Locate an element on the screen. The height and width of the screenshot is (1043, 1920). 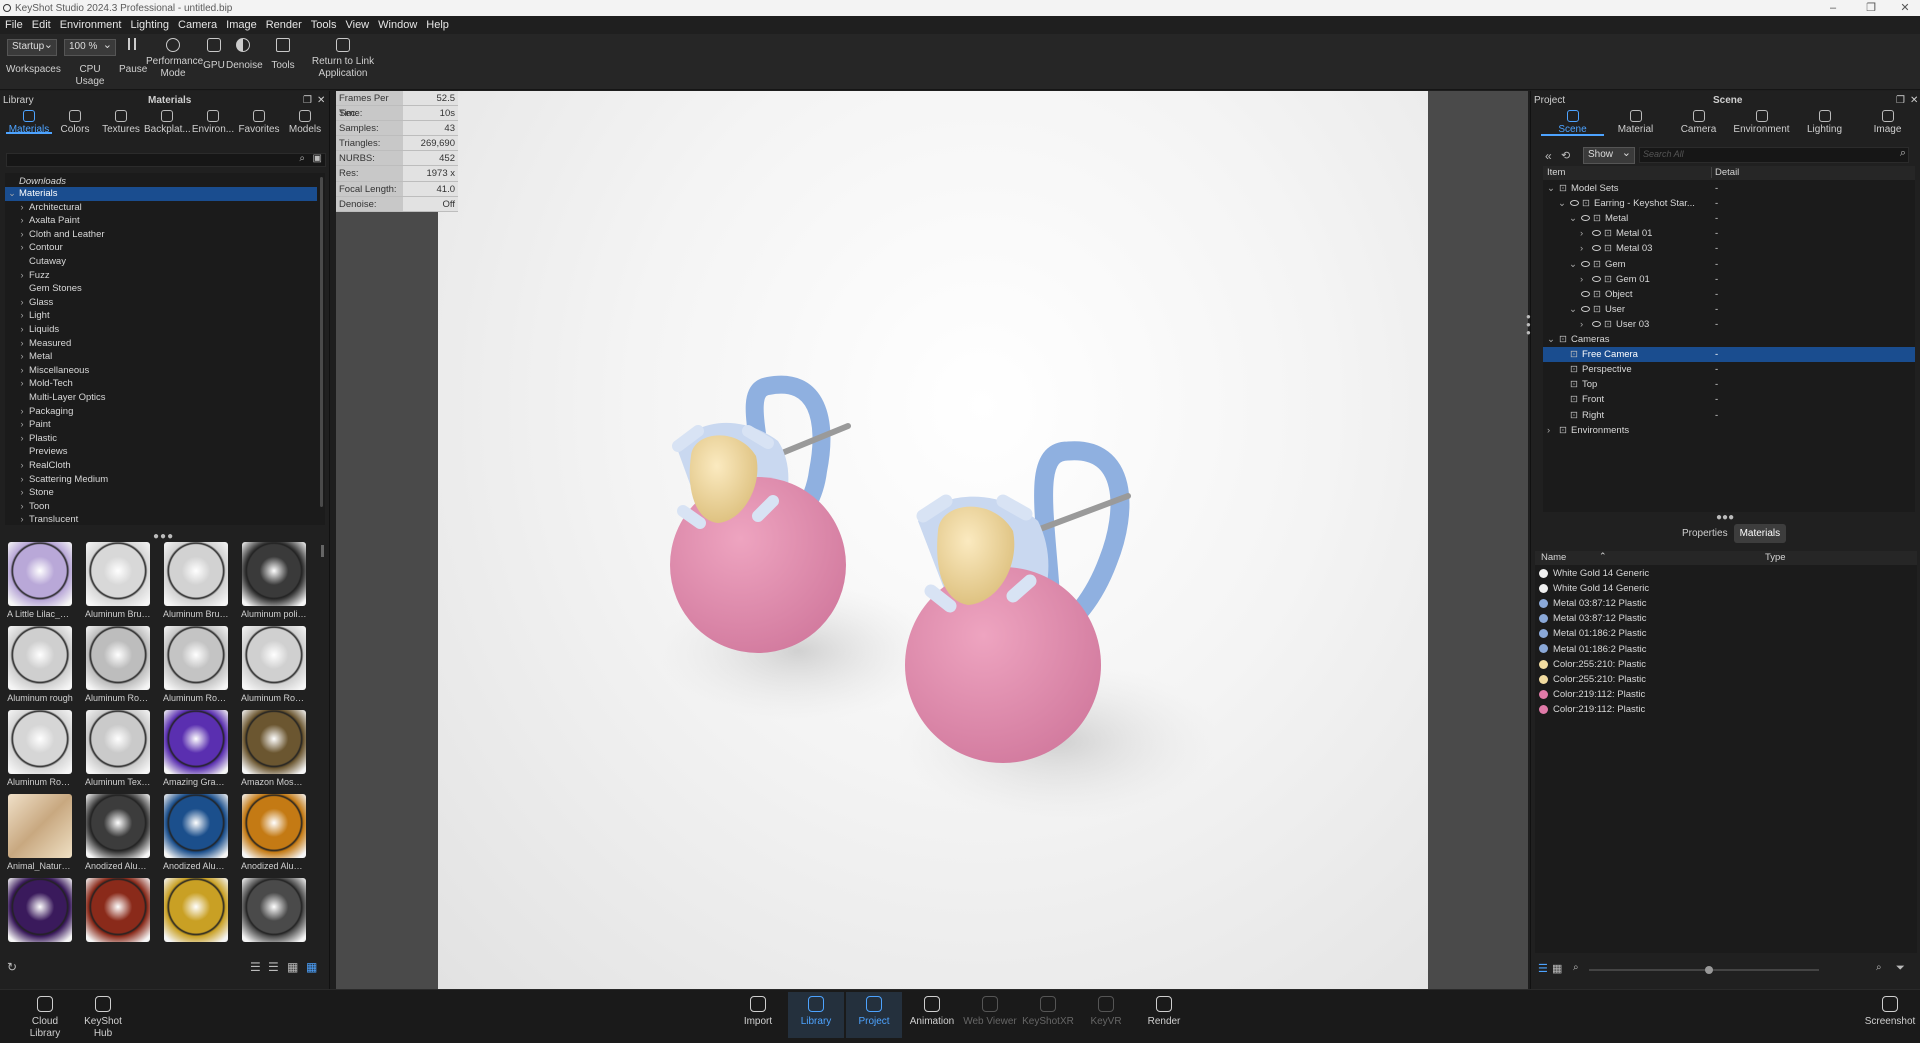
scene-material-row: White Gold 14 Generic is located at coordinates (1725, 573).